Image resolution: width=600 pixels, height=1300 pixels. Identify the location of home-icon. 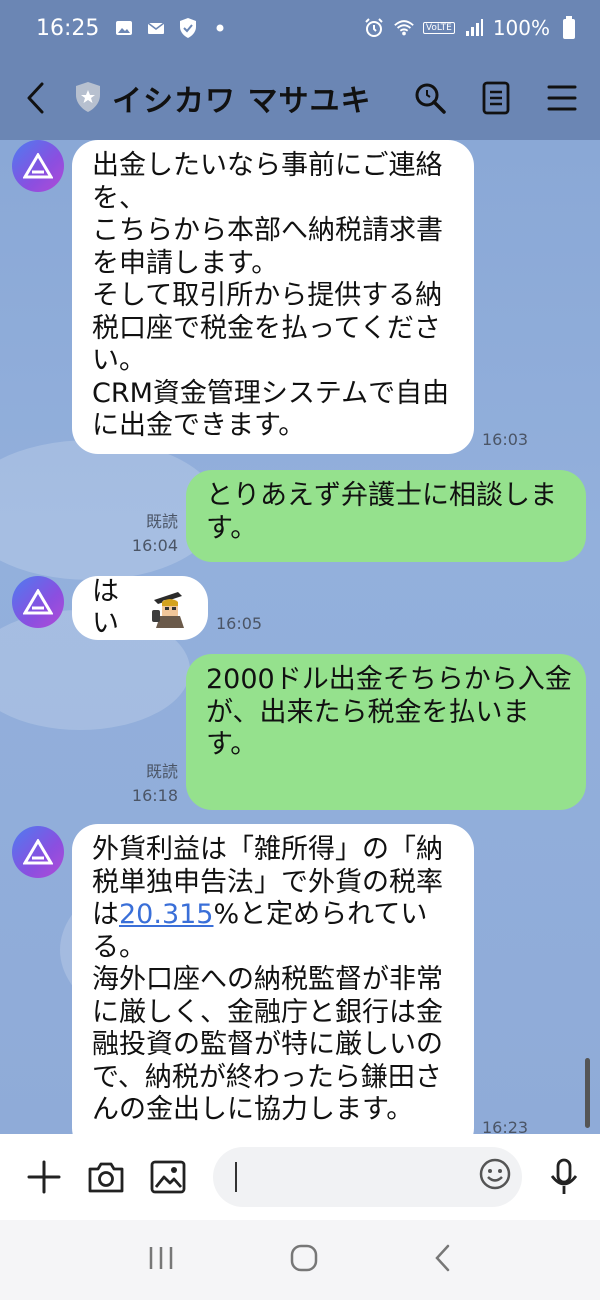
(304, 1258).